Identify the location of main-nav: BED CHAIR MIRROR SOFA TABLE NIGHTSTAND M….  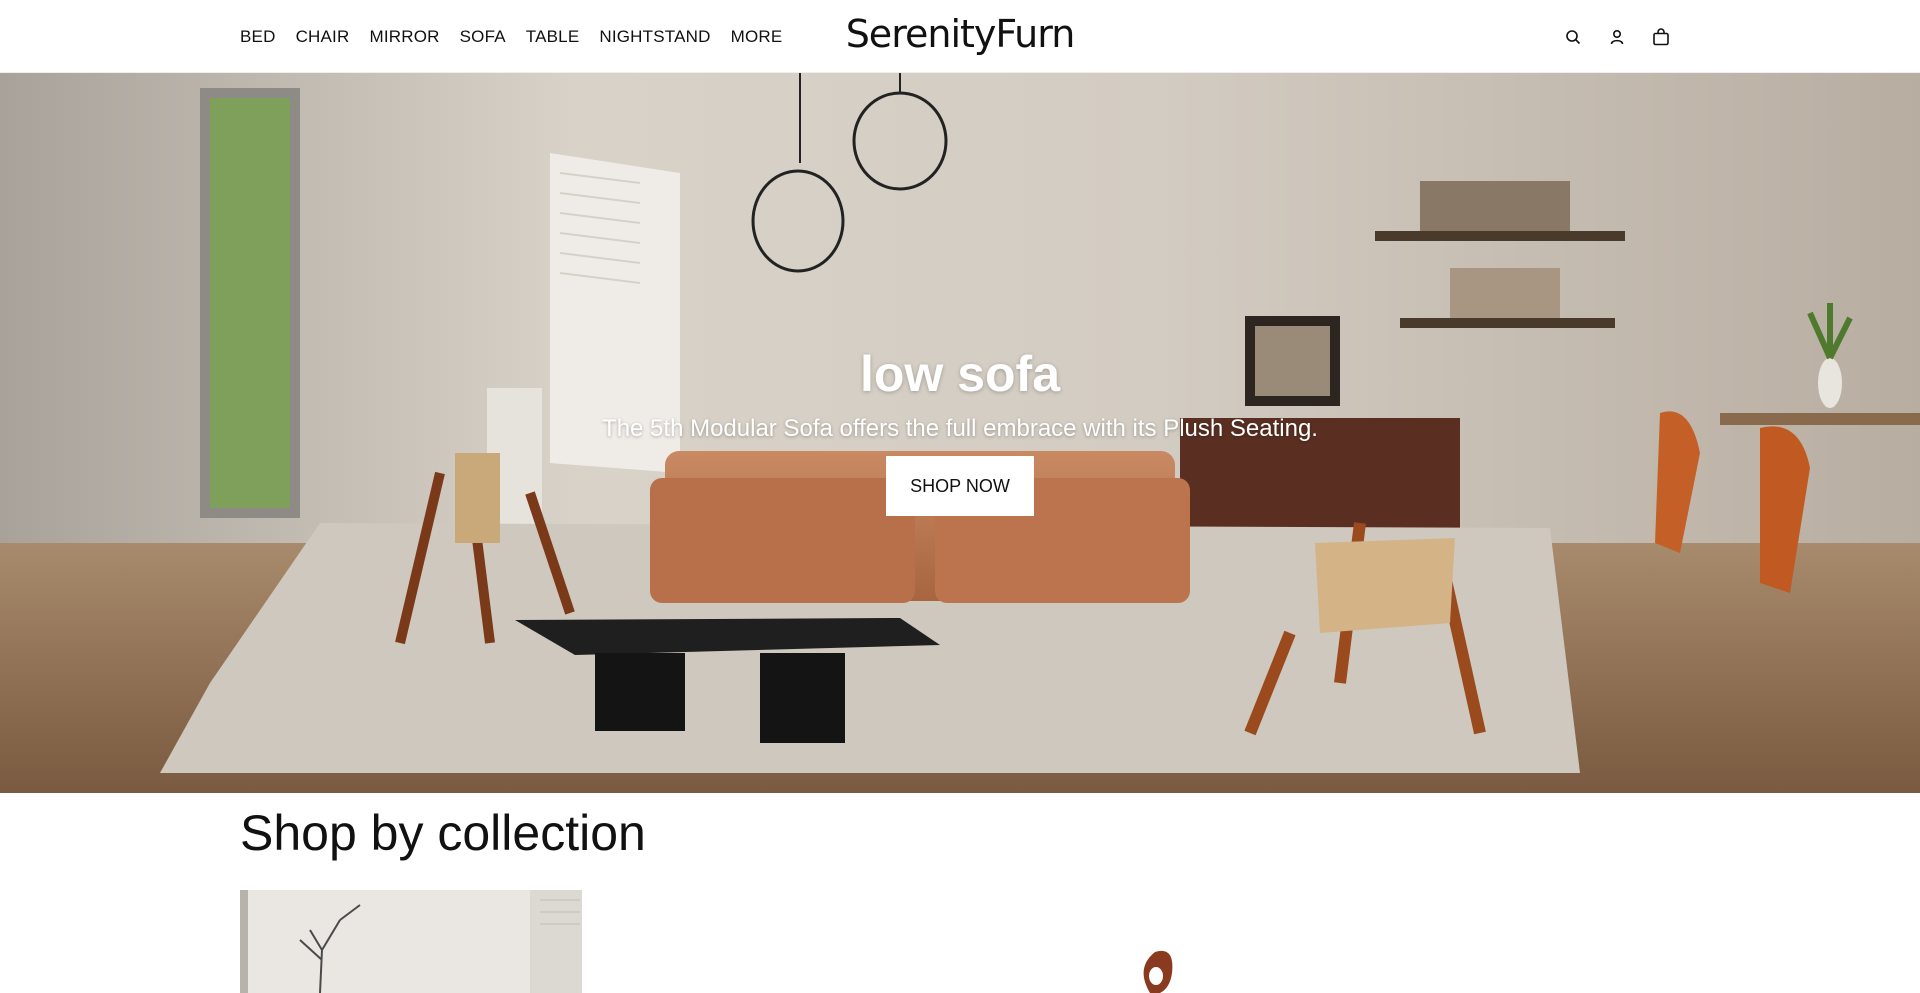
(511, 36).